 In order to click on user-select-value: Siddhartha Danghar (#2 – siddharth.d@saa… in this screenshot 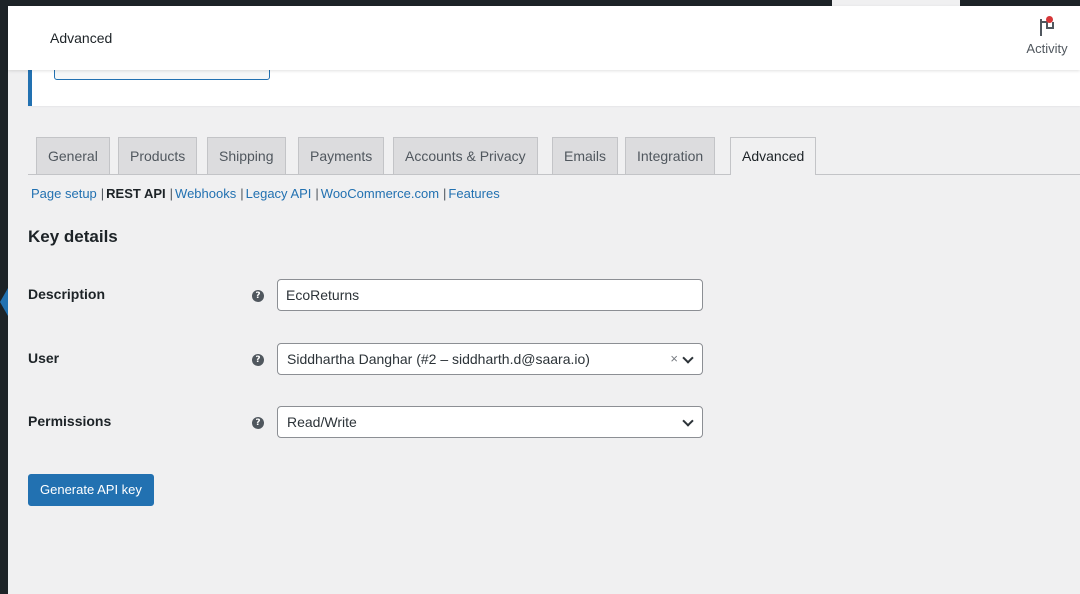, I will do `click(438, 359)`.